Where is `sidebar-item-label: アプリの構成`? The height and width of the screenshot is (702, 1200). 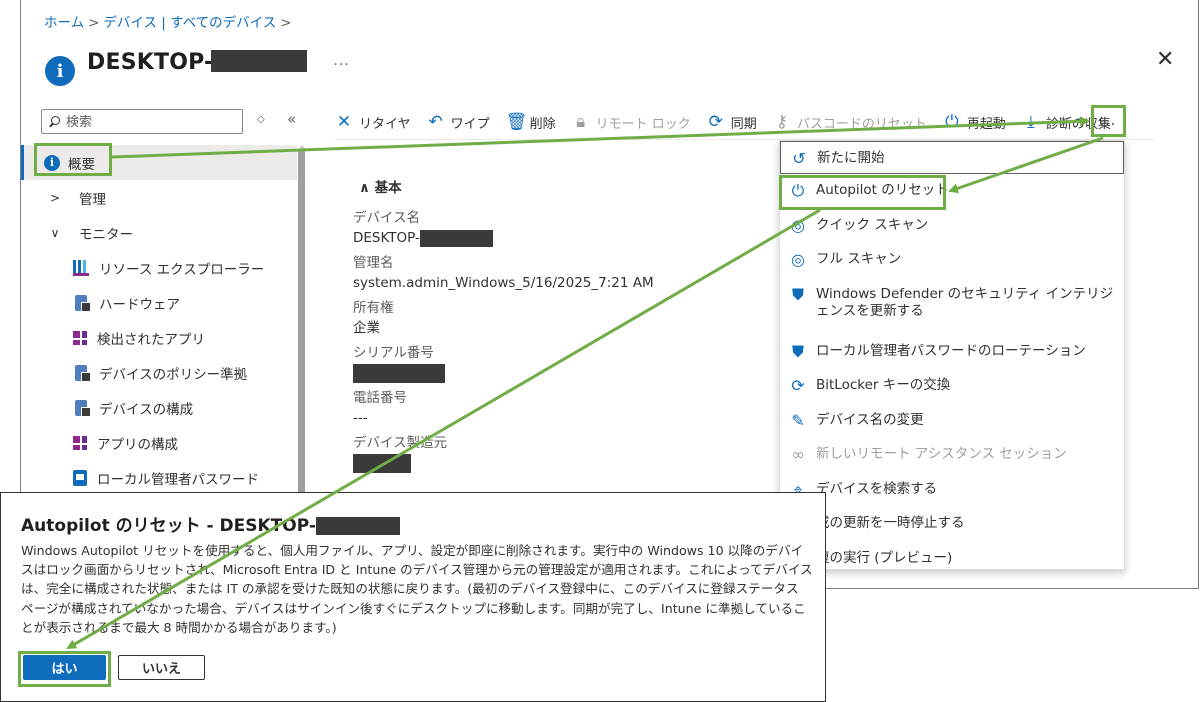 sidebar-item-label: アプリの構成 is located at coordinates (137, 444).